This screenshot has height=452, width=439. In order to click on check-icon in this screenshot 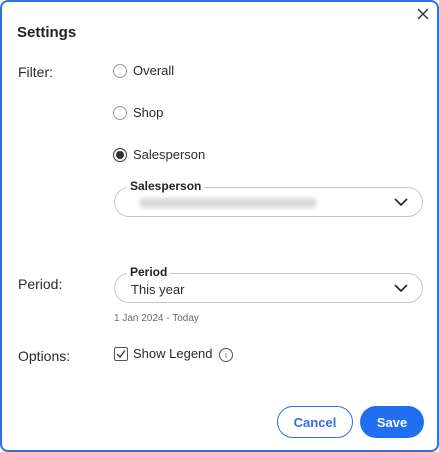, I will do `click(121, 353)`.